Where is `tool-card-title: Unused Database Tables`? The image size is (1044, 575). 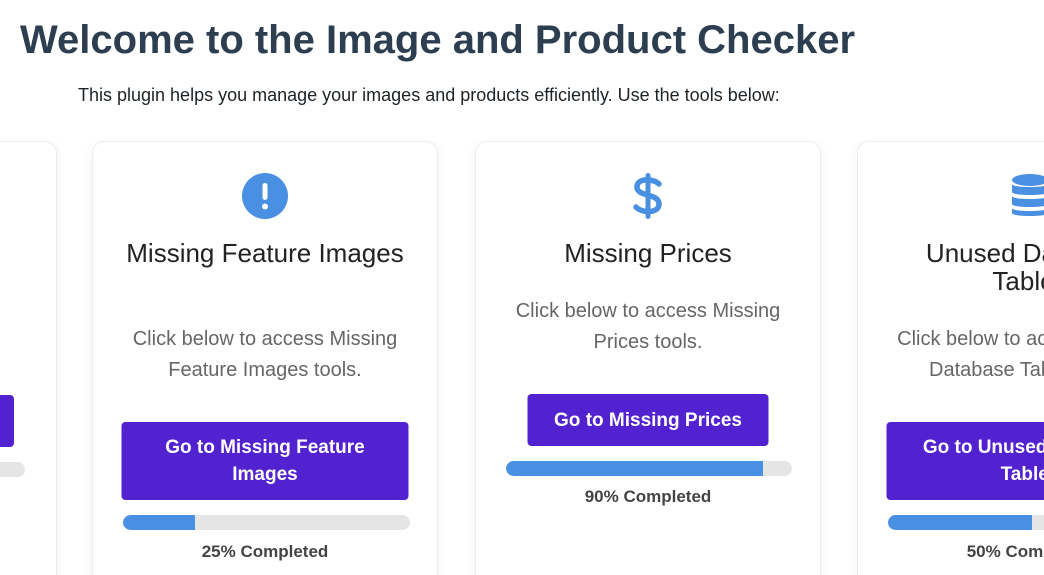
tool-card-title: Unused Database Tables is located at coordinates (984, 267).